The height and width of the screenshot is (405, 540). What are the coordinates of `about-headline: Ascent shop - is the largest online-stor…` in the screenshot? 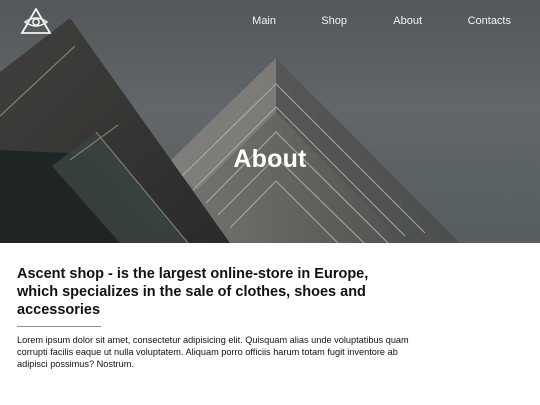 It's located at (193, 292).